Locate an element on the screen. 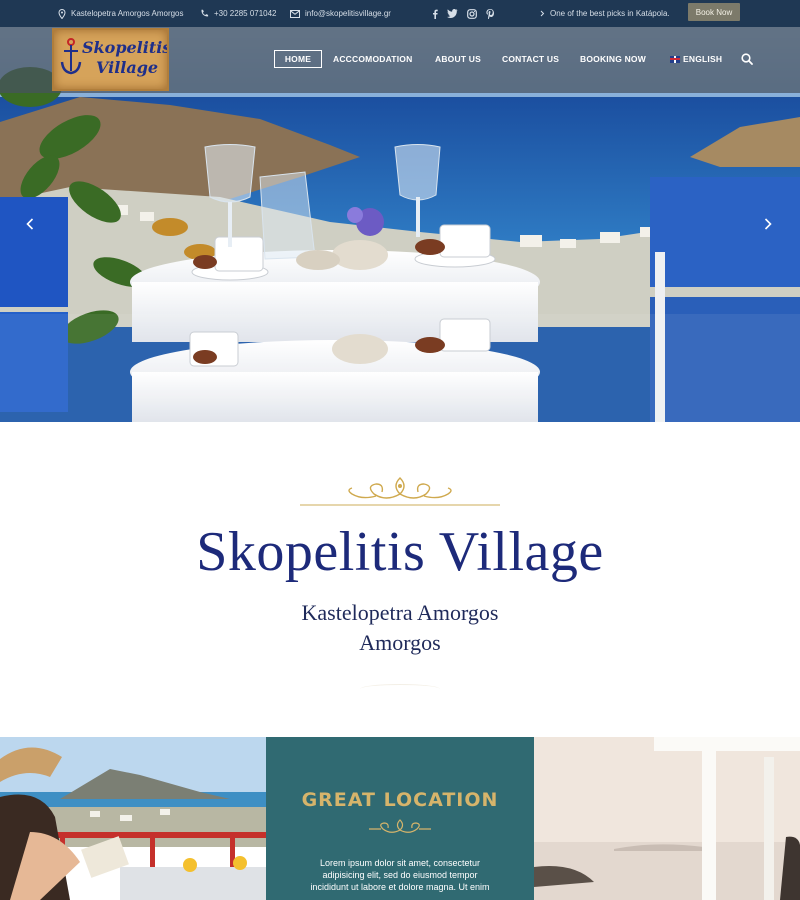 The image size is (800, 900). twitter-icon is located at coordinates (452, 13).